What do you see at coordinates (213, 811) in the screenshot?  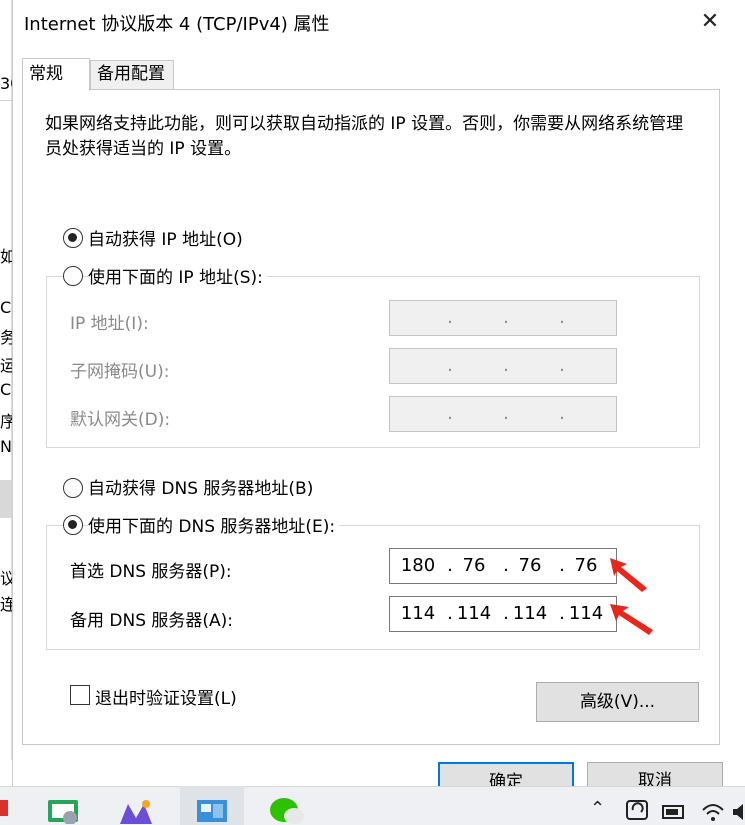 I see `control-panel-icon` at bounding box center [213, 811].